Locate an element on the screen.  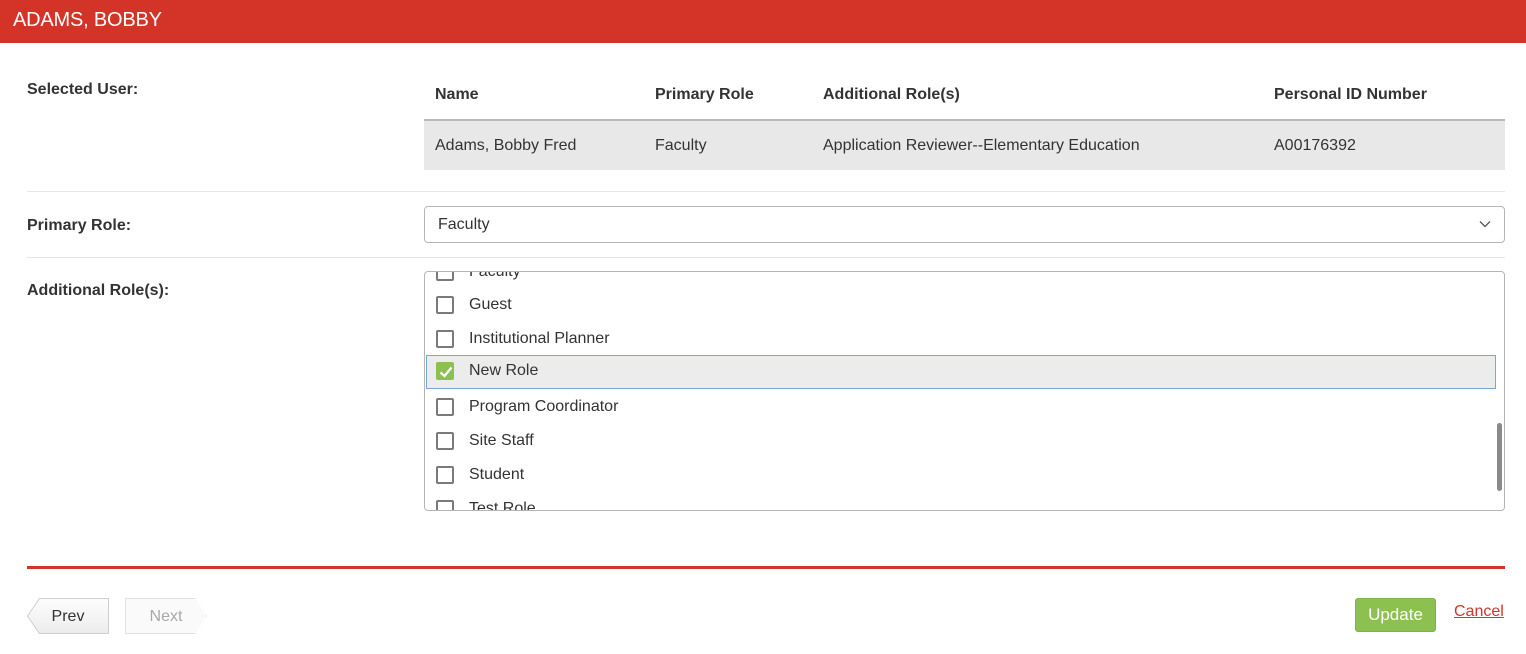
checkmark-icon is located at coordinates (446, 372).